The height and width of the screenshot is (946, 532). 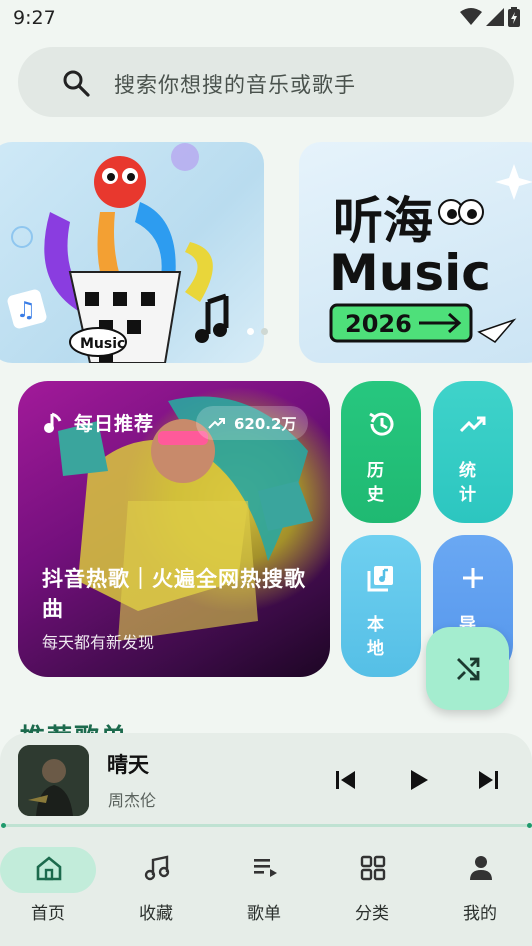 What do you see at coordinates (76, 83) in the screenshot?
I see `search-icon` at bounding box center [76, 83].